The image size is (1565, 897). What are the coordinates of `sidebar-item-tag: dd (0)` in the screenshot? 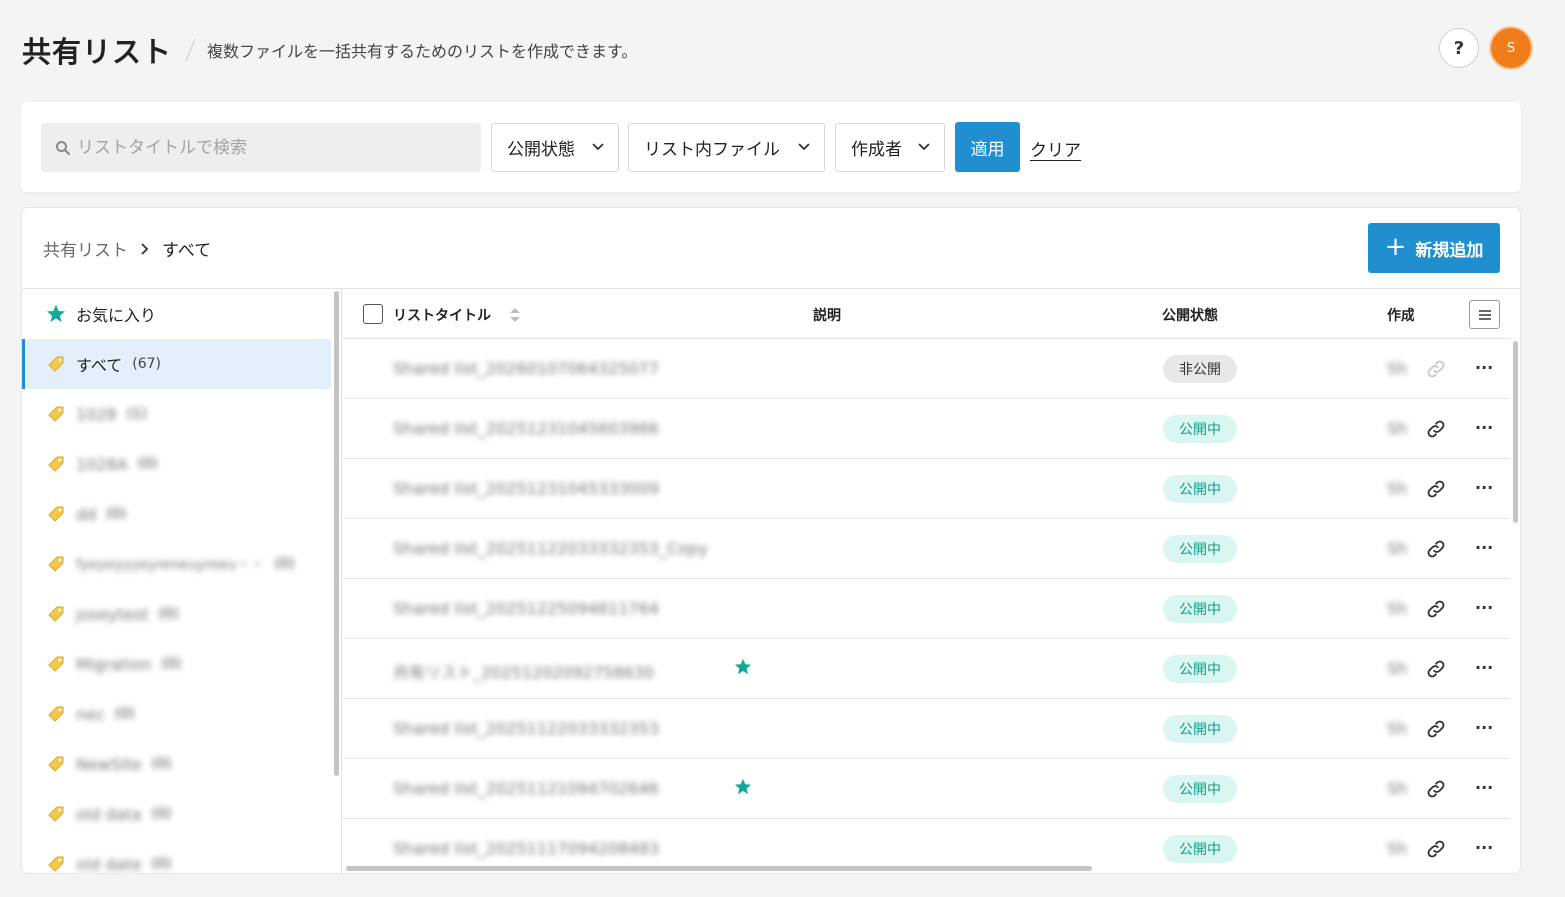 It's located at (176, 514).